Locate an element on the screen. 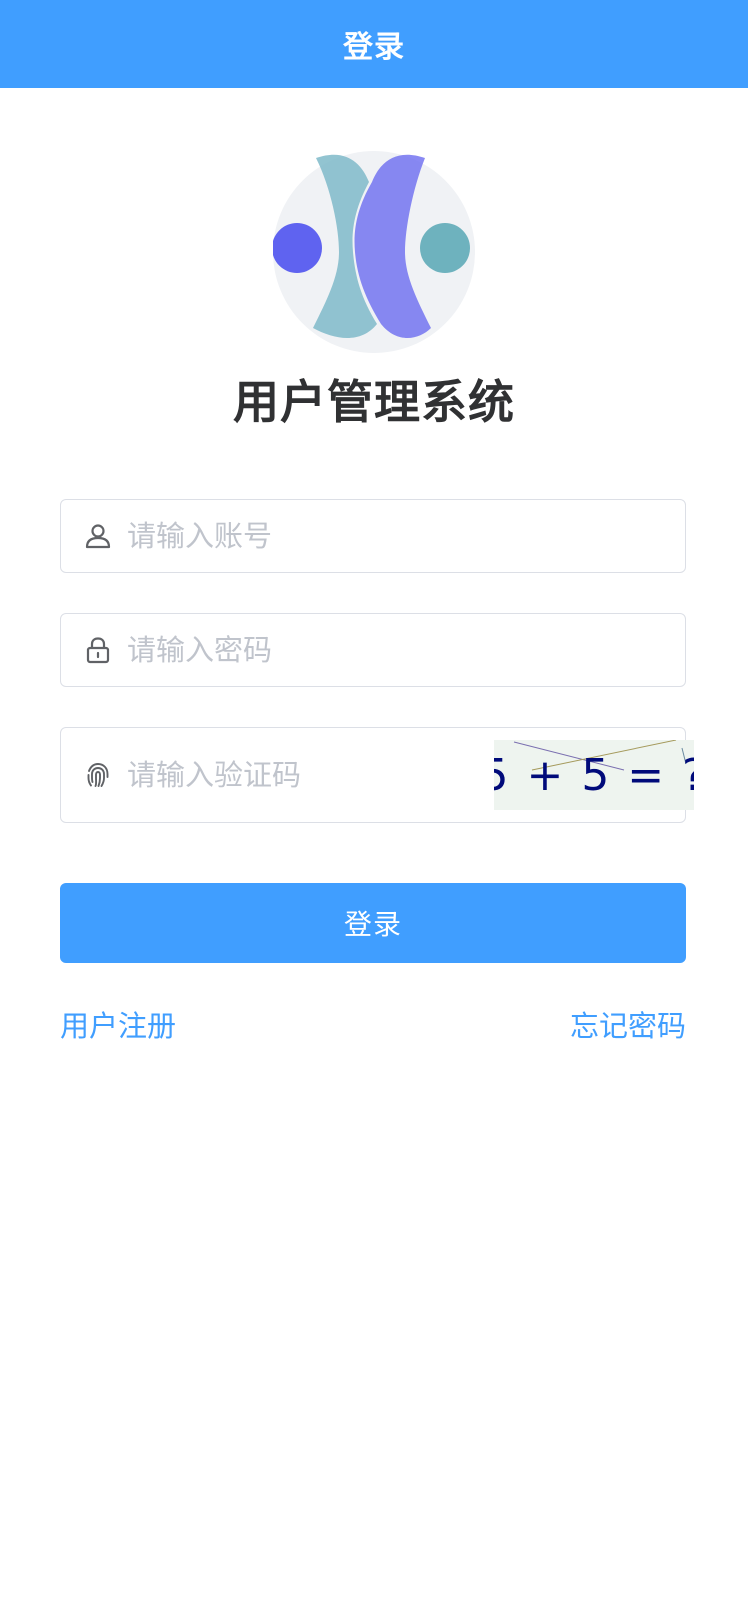 This screenshot has width=748, height=1602. account-field is located at coordinates (373, 536).